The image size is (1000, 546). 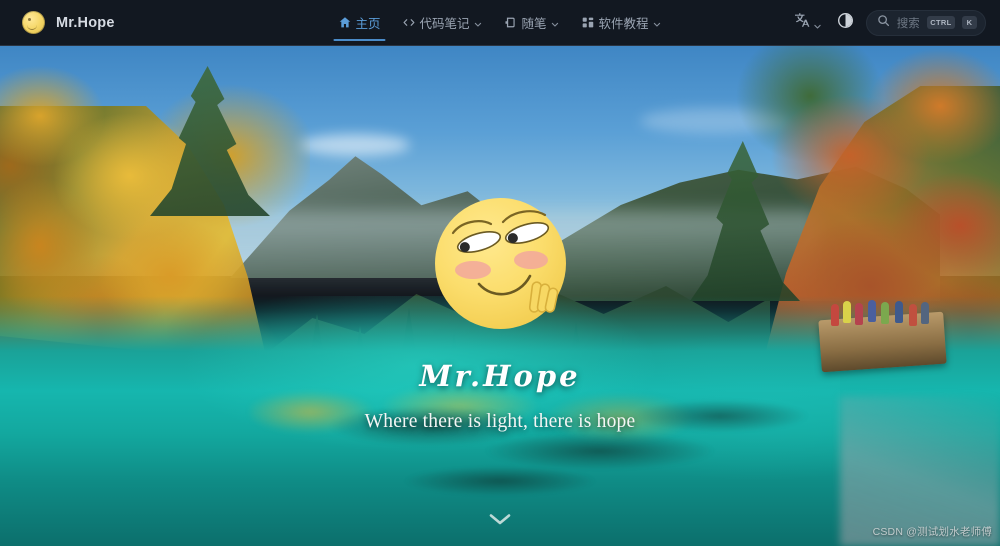 I want to click on nav-item-code-notes-label: 代码笔记, so click(x=444, y=24).